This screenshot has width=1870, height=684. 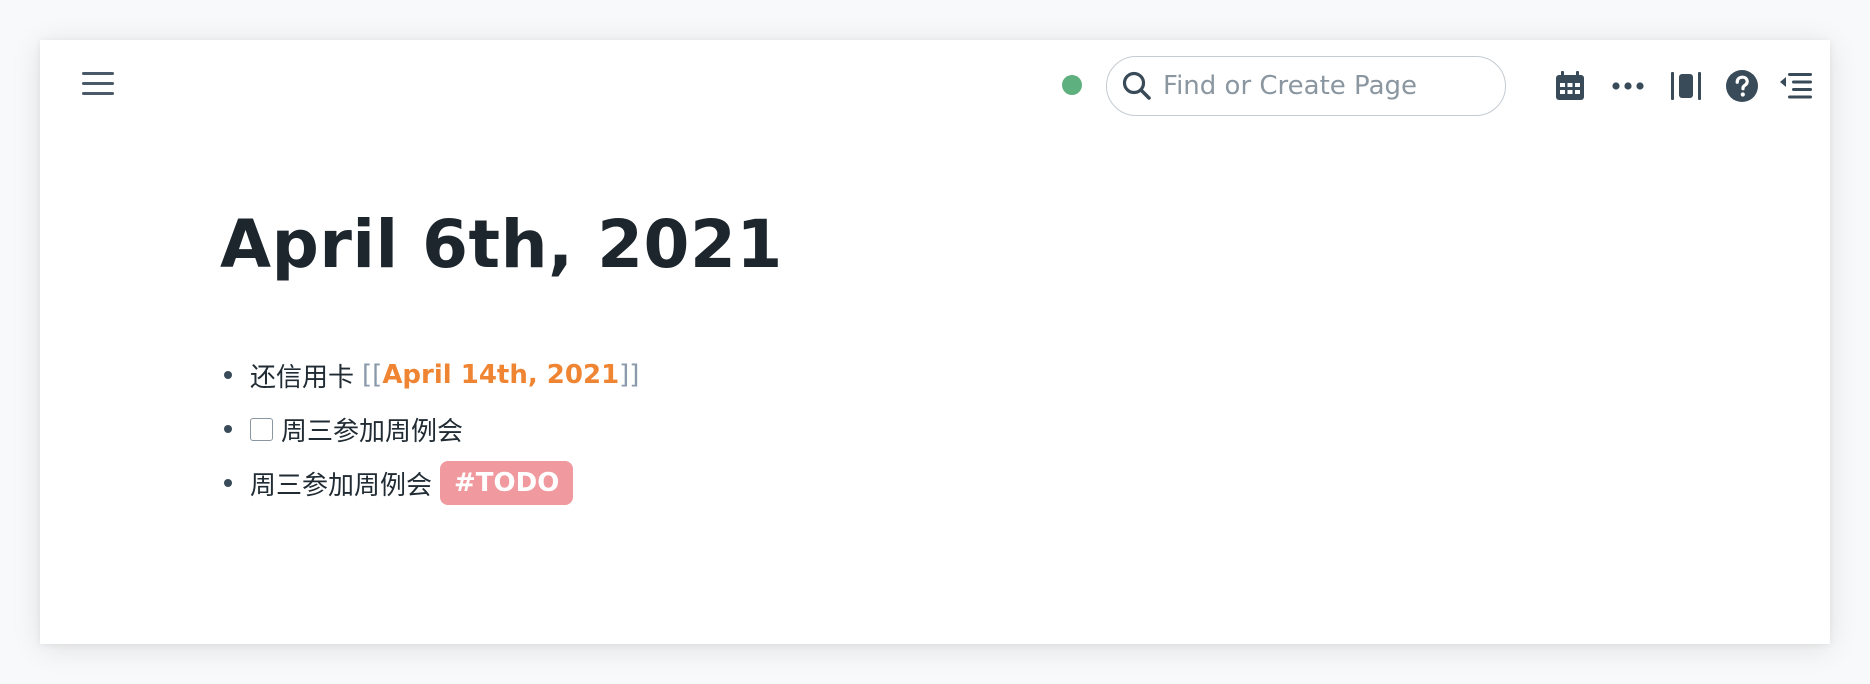 I want to click on calendar-icon, so click(x=1570, y=86).